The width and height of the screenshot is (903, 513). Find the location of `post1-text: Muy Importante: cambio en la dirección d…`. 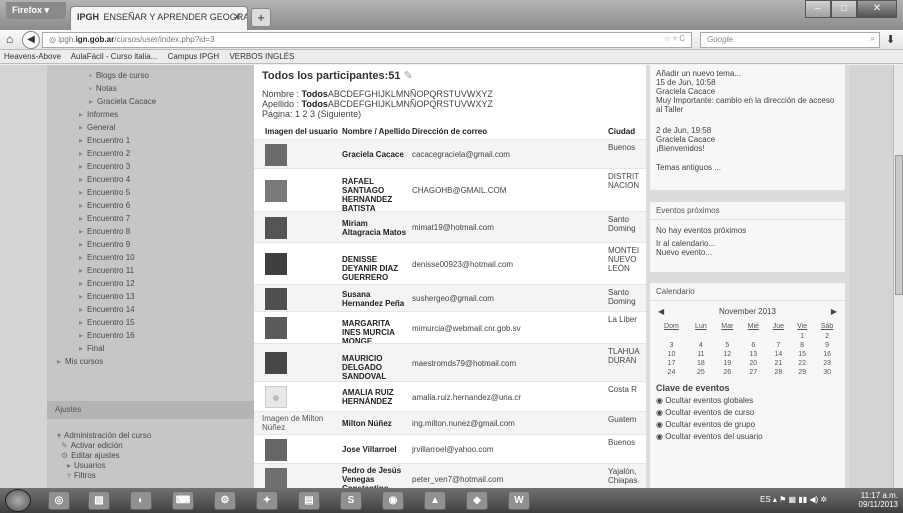

post1-text: Muy Importante: cambio en la dirección d… is located at coordinates (747, 105).